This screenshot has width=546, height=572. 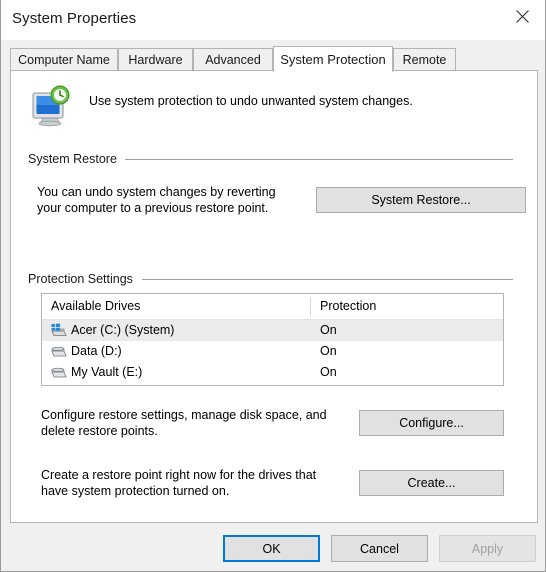 I want to click on tab-system-protection: System Protection, so click(x=333, y=59).